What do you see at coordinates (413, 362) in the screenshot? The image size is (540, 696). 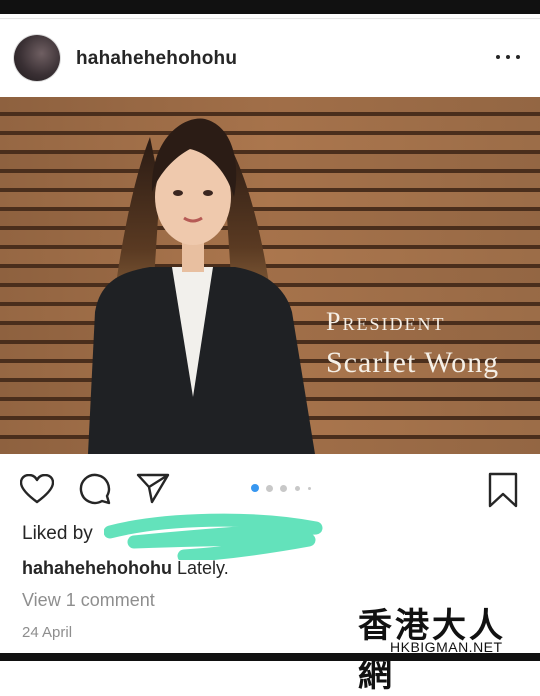 I see `photo-overlay-name: Scarlet Wong` at bounding box center [413, 362].